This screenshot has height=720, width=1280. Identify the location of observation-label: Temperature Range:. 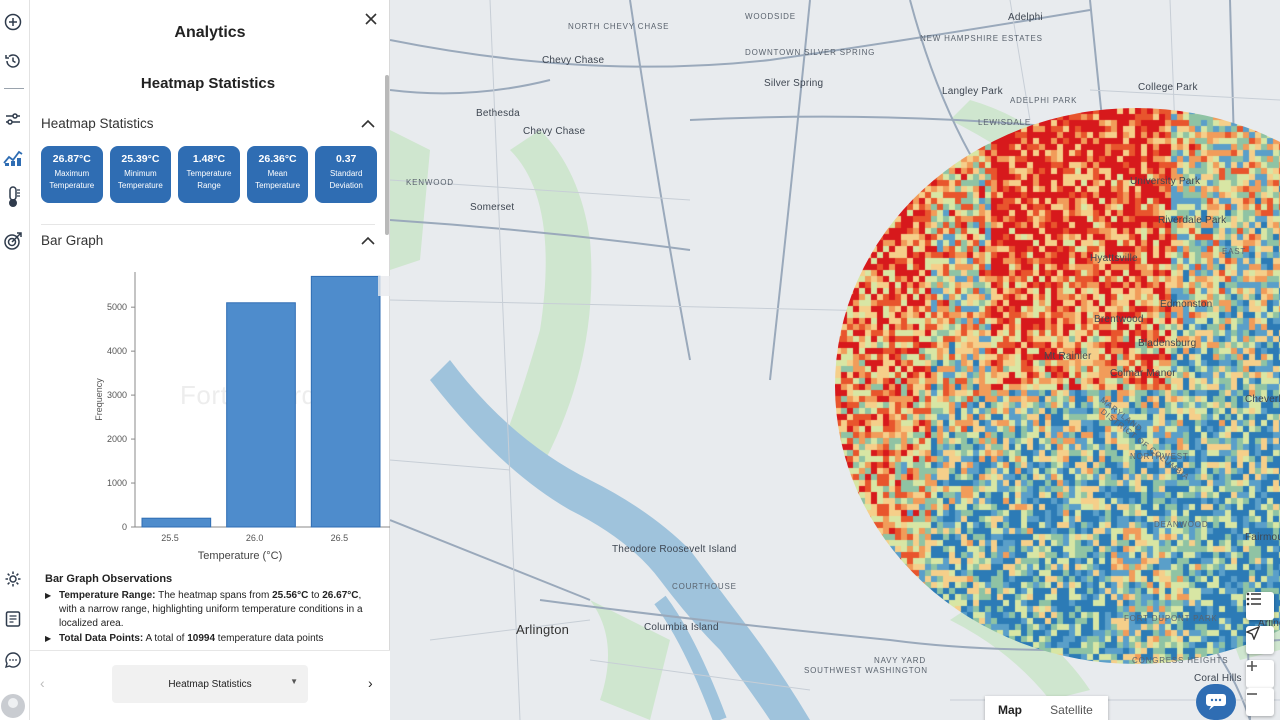
(107, 595).